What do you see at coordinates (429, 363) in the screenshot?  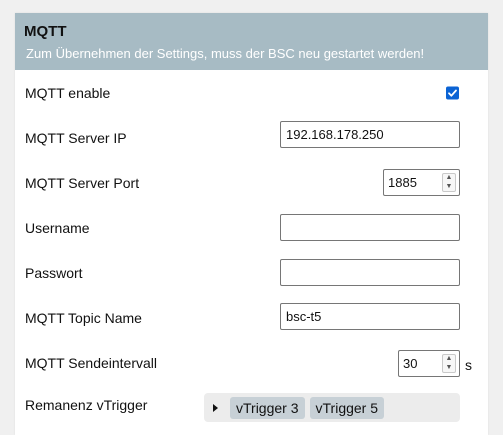 I see `send-interval-input: 30 ▲ ▼` at bounding box center [429, 363].